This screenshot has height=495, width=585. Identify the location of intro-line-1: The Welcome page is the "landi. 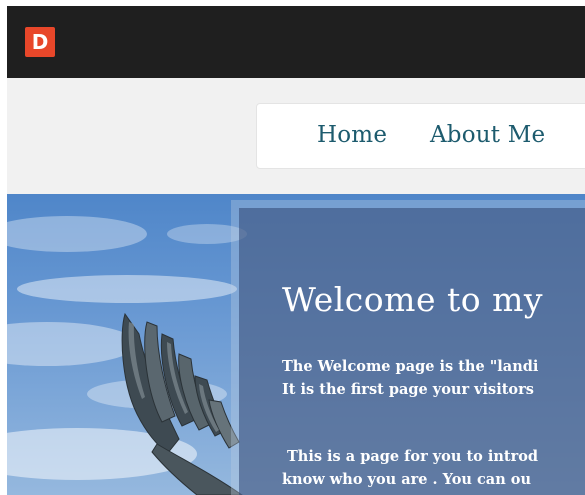
(410, 366).